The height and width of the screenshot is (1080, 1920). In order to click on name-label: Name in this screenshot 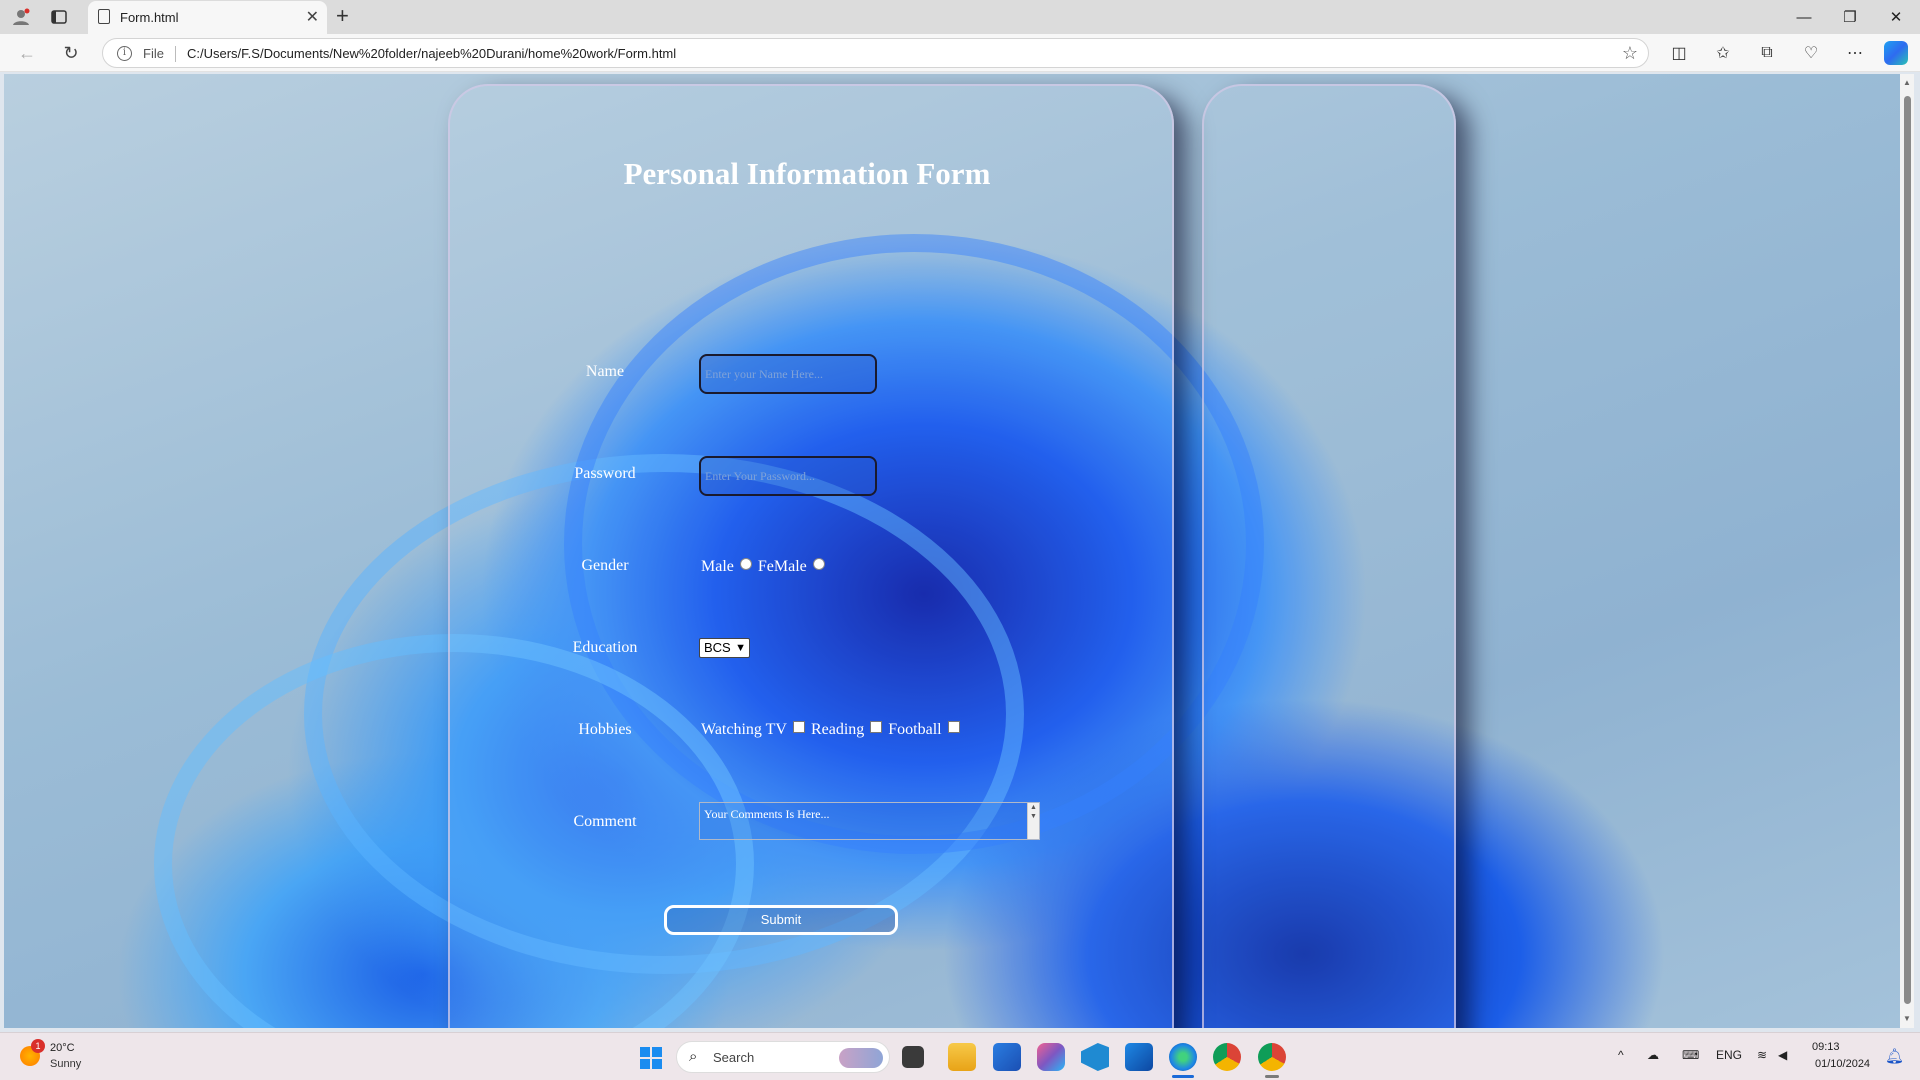, I will do `click(605, 371)`.